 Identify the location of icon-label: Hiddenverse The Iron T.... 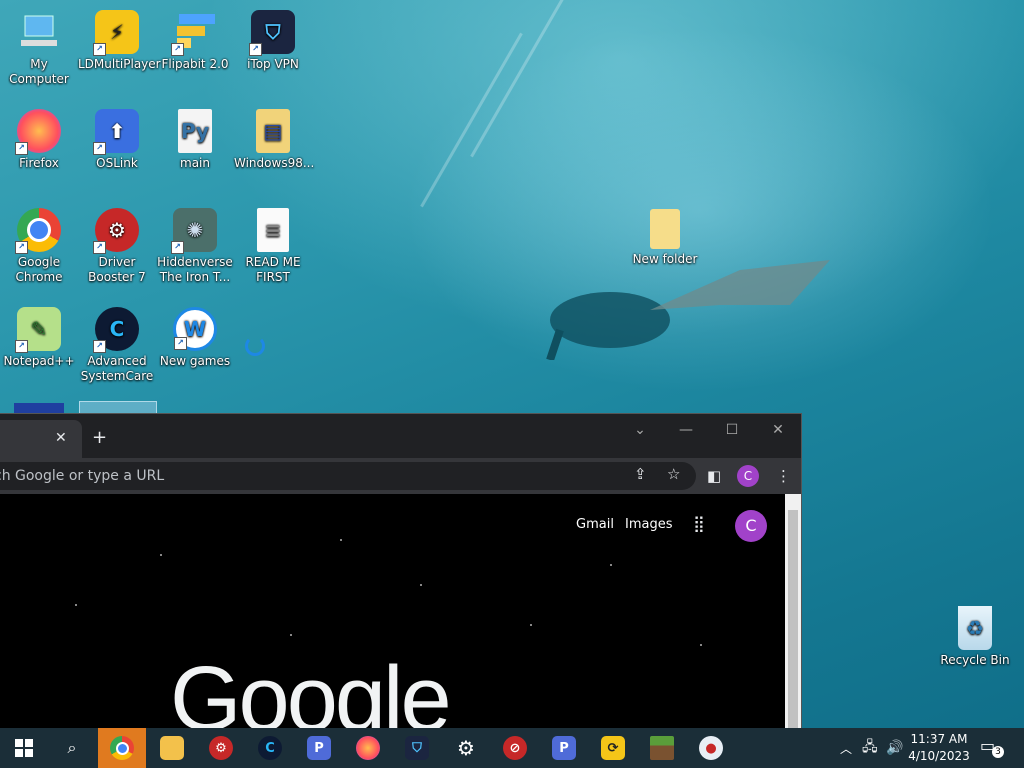
(195, 269).